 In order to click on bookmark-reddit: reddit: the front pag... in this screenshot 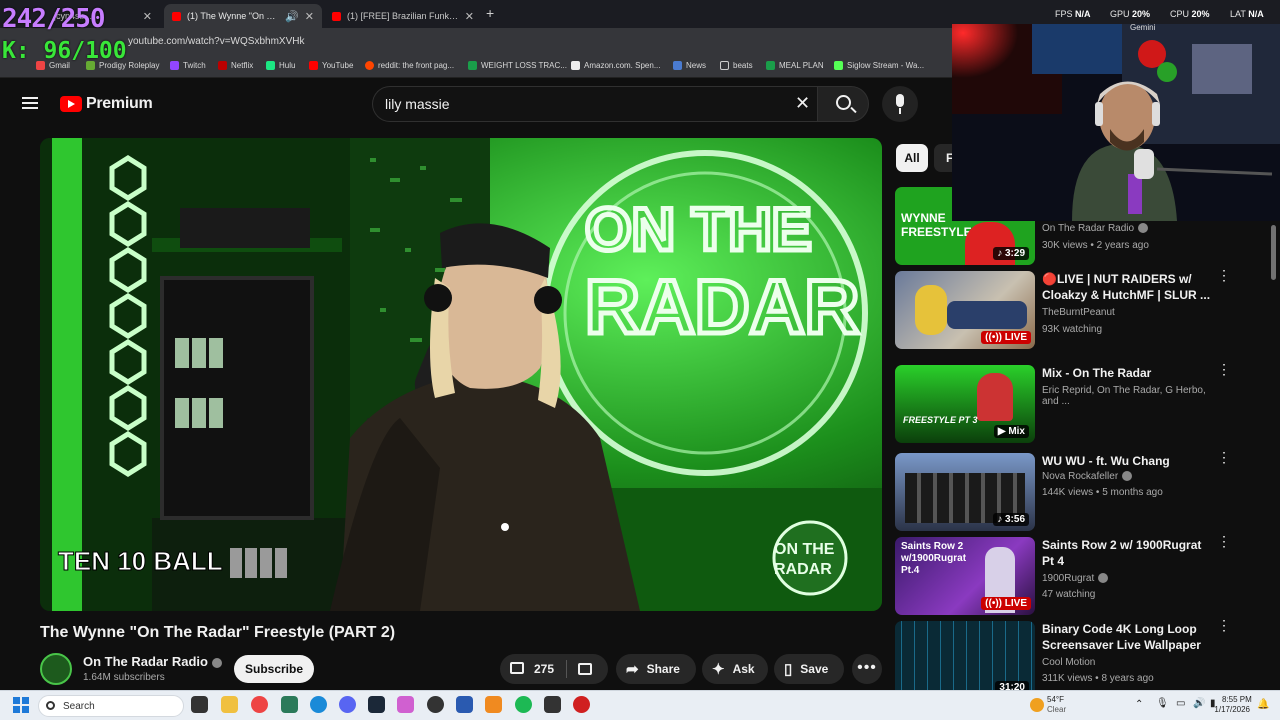, I will do `click(409, 65)`.